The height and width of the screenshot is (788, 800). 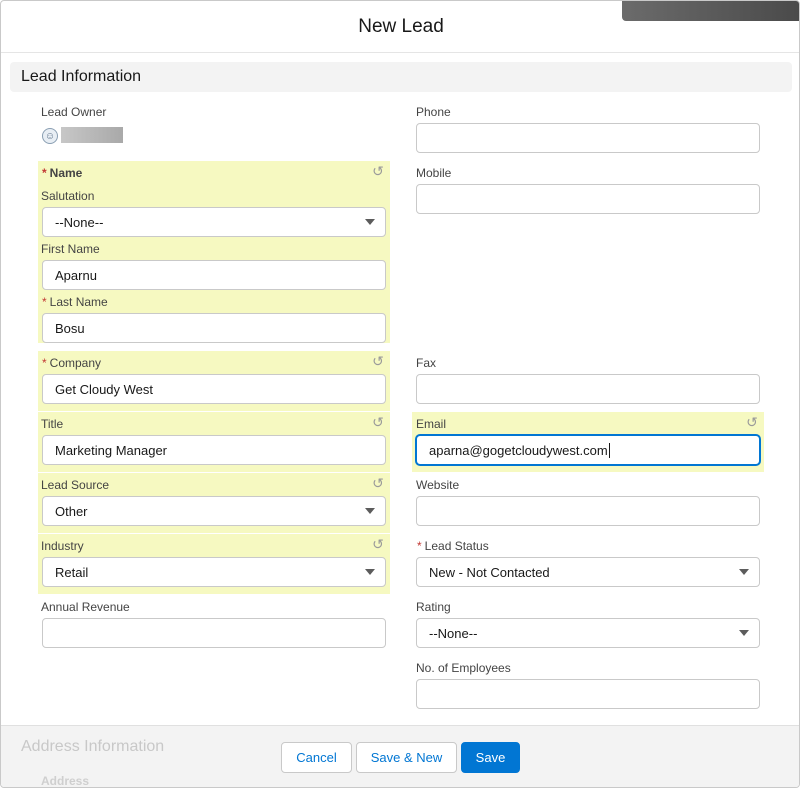 I want to click on fax-label: Fax, so click(x=426, y=363).